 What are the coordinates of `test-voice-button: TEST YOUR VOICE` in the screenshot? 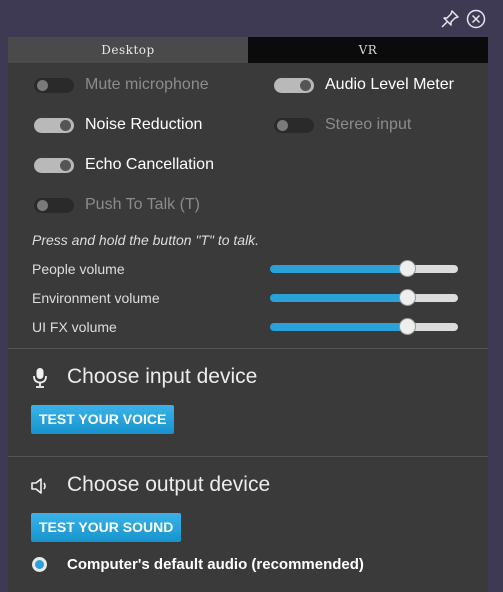 It's located at (103, 419).